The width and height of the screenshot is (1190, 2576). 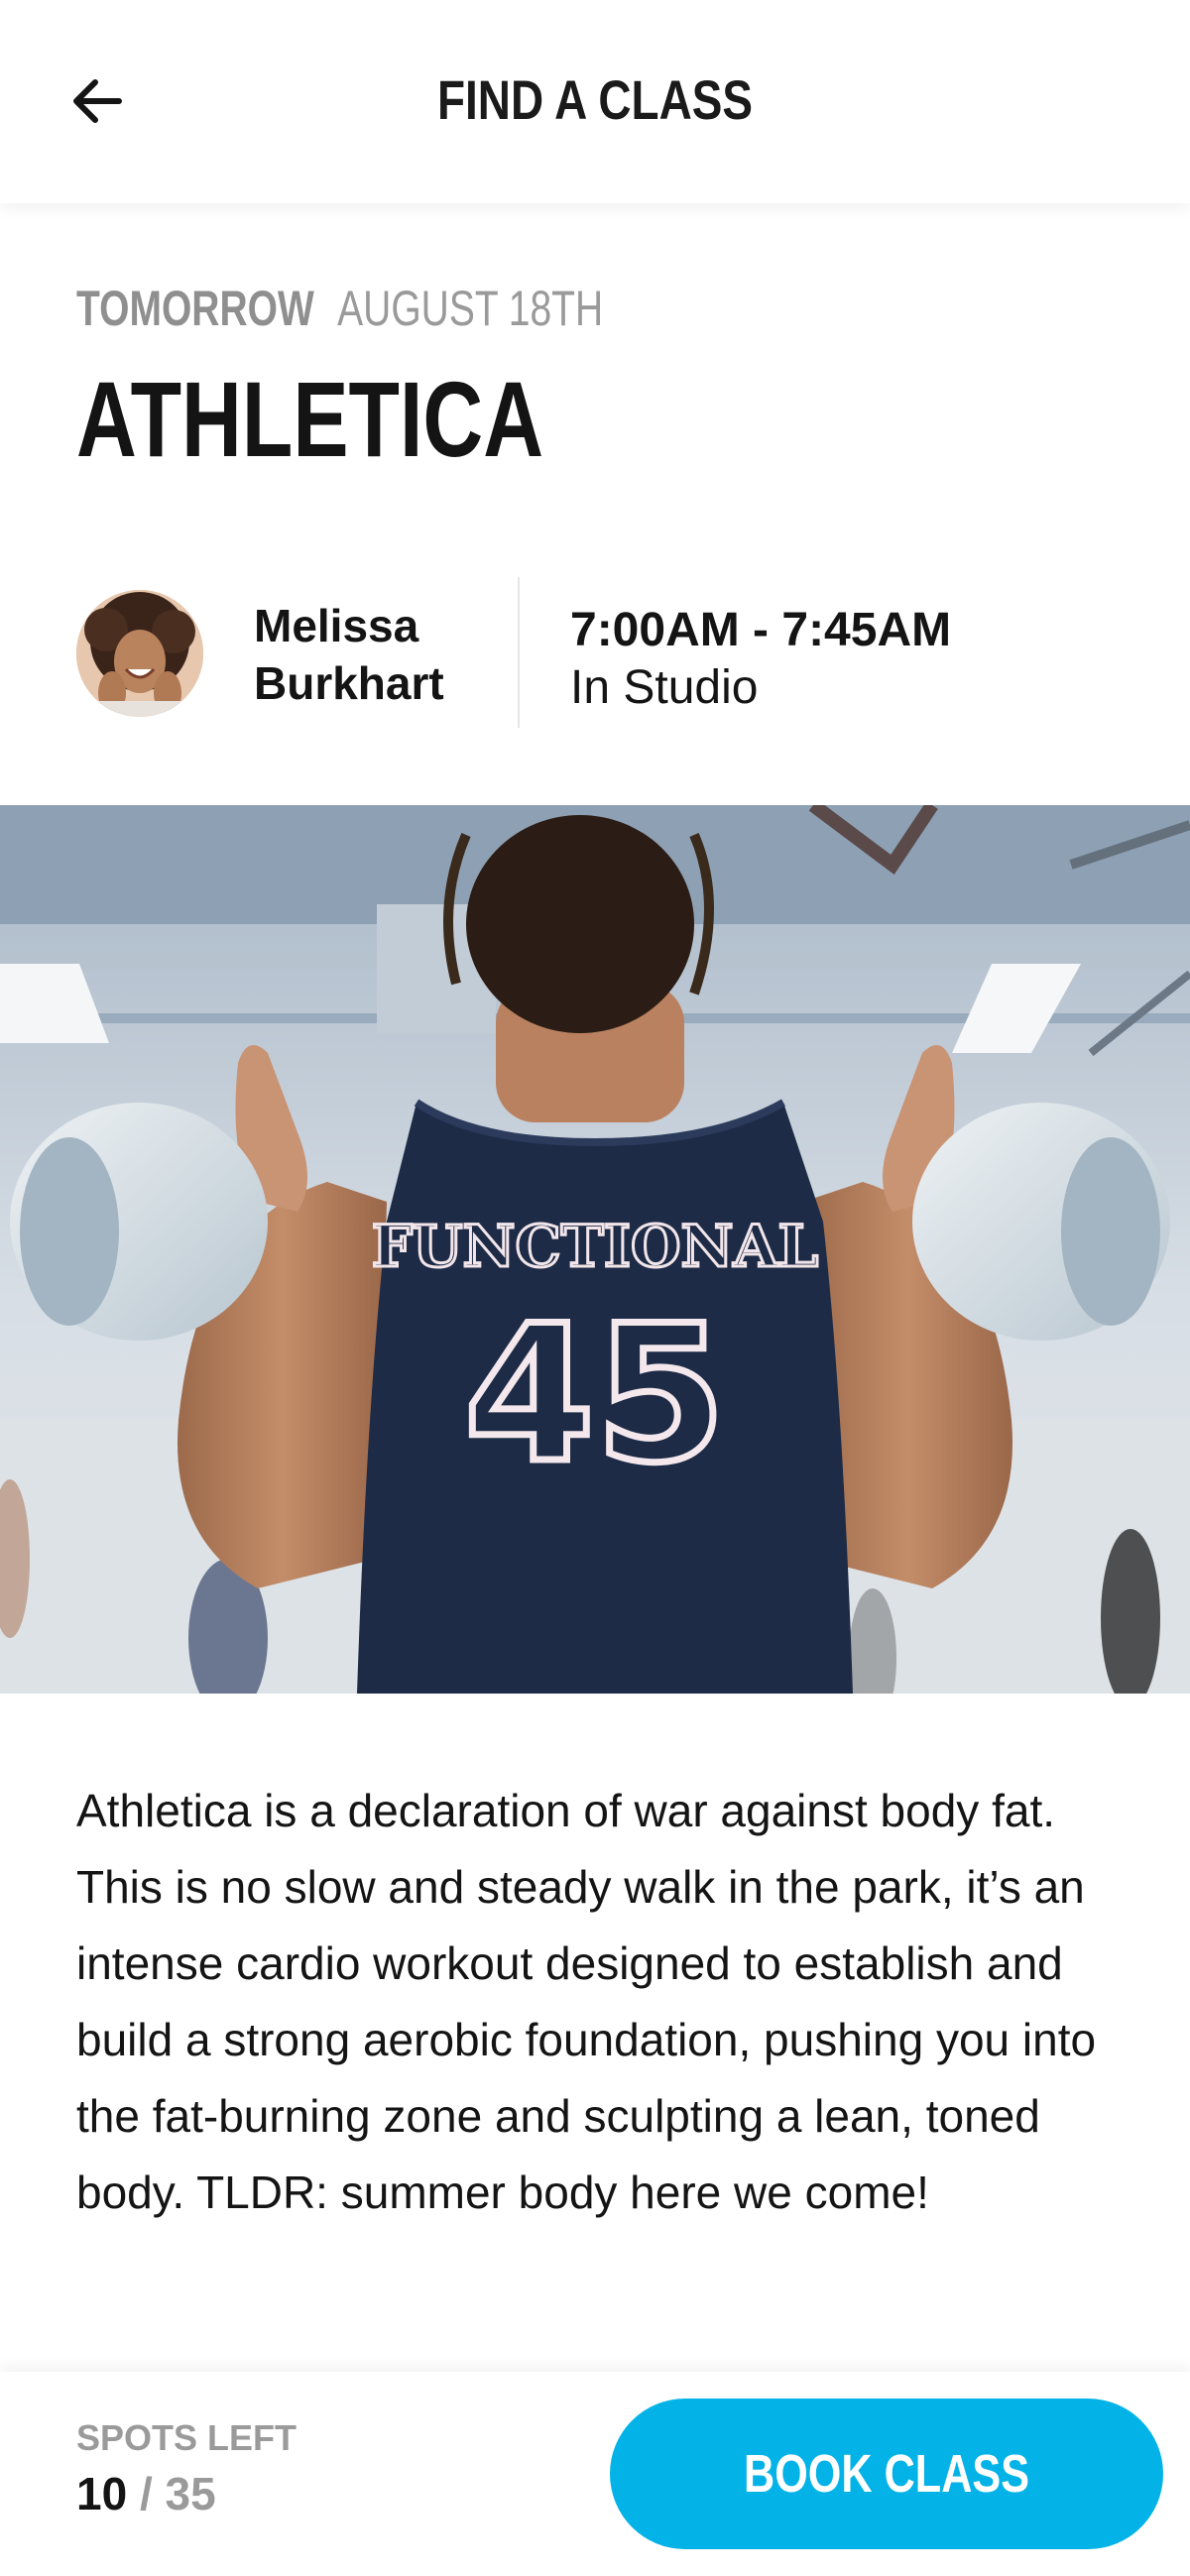 I want to click on instructor-avatar, so click(x=139, y=654).